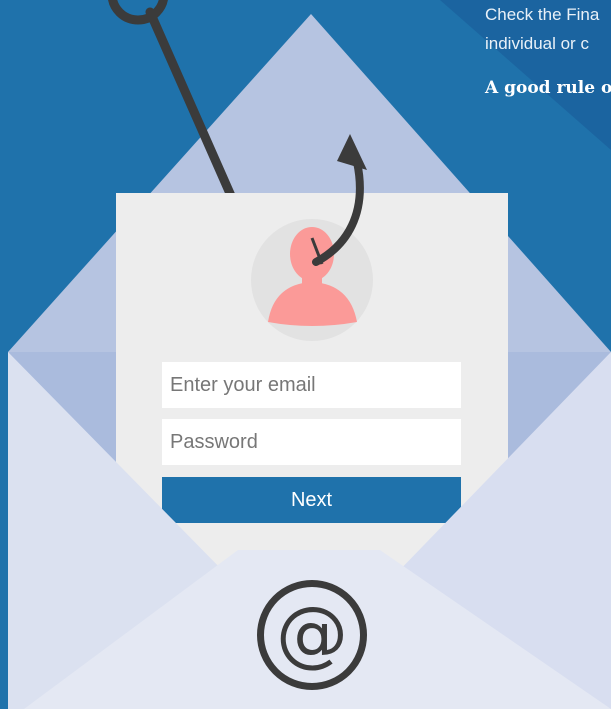 The image size is (611, 709). Describe the element at coordinates (312, 635) in the screenshot. I see `at-sign-icon: @` at that location.